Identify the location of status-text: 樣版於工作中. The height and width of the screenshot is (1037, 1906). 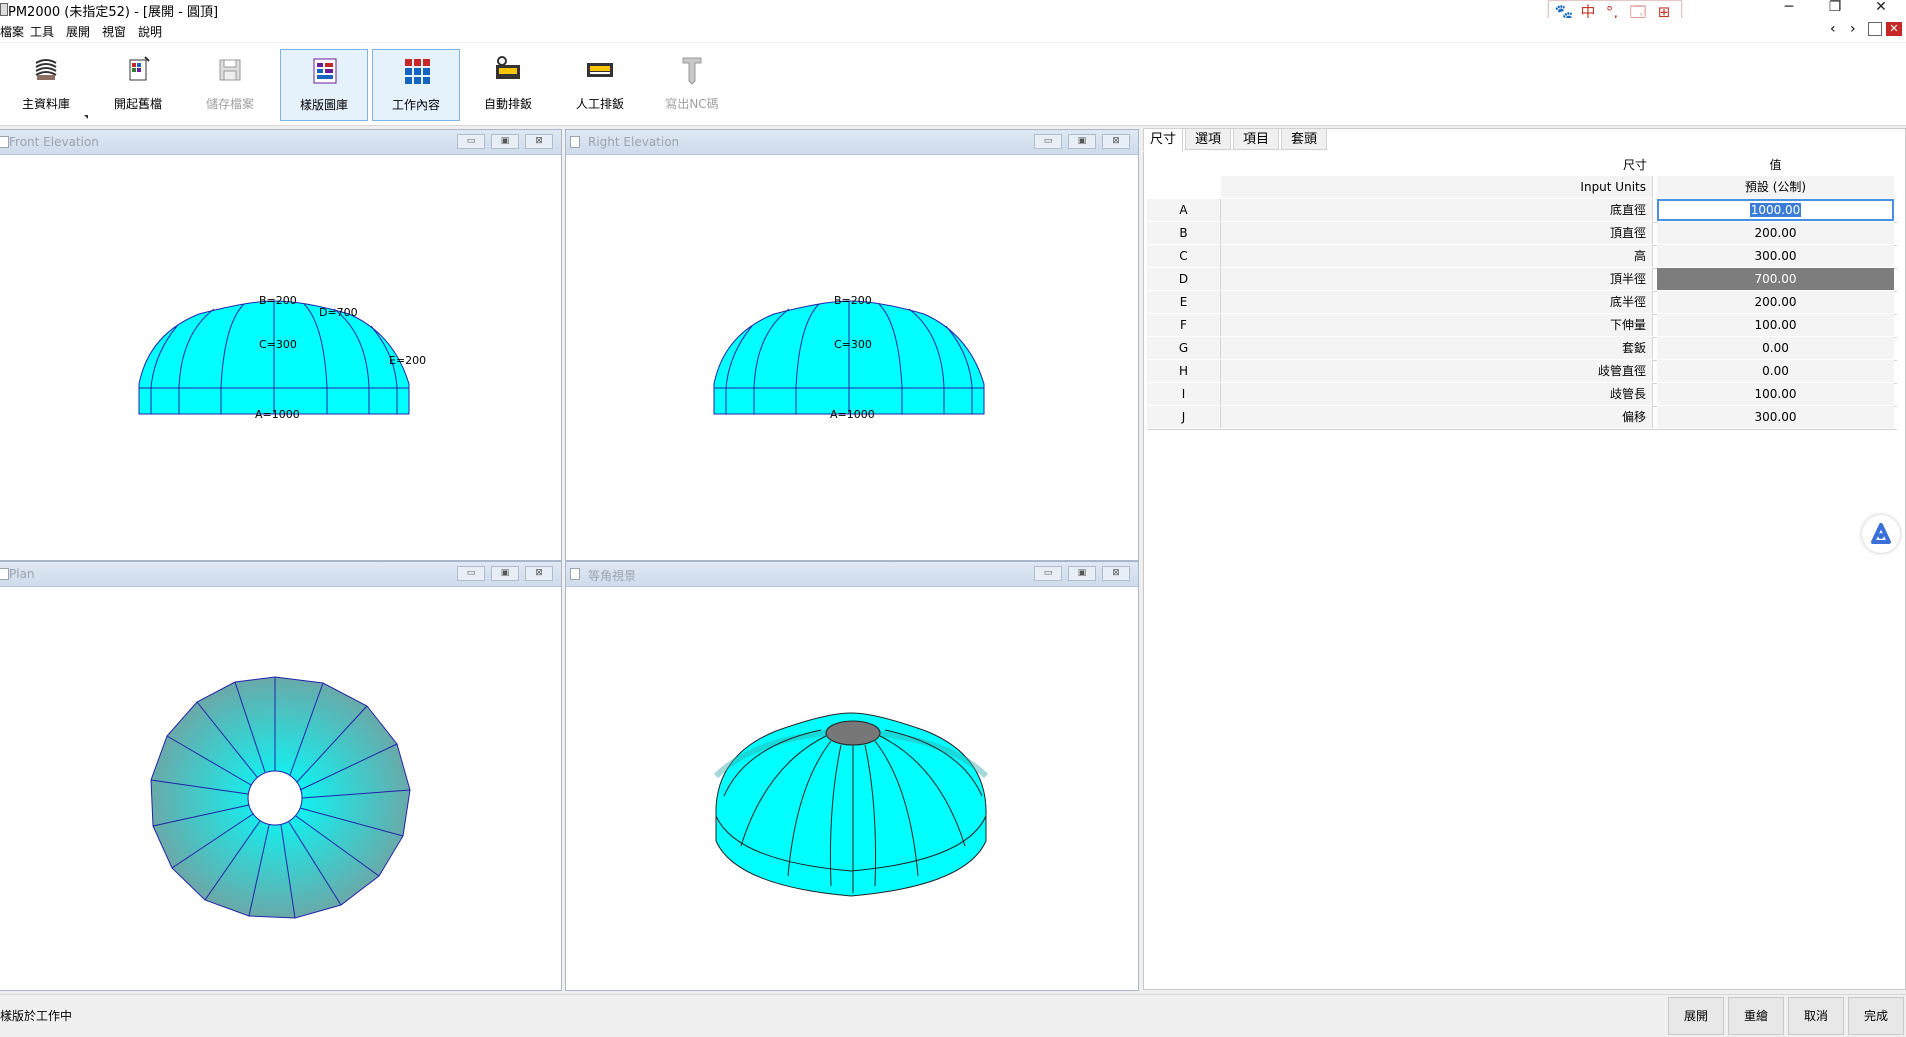
(36, 1016).